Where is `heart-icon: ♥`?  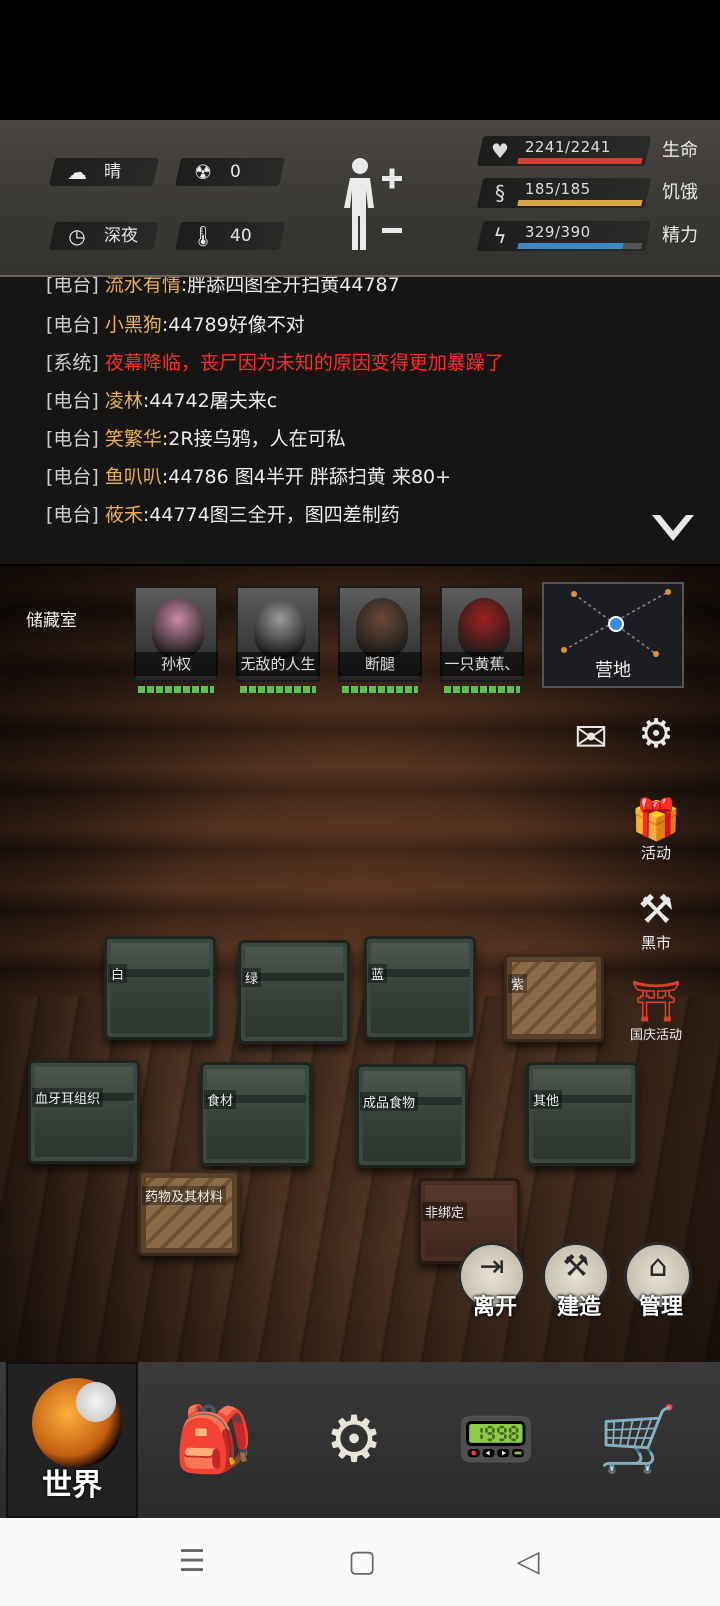
heart-icon: ♥ is located at coordinates (500, 151).